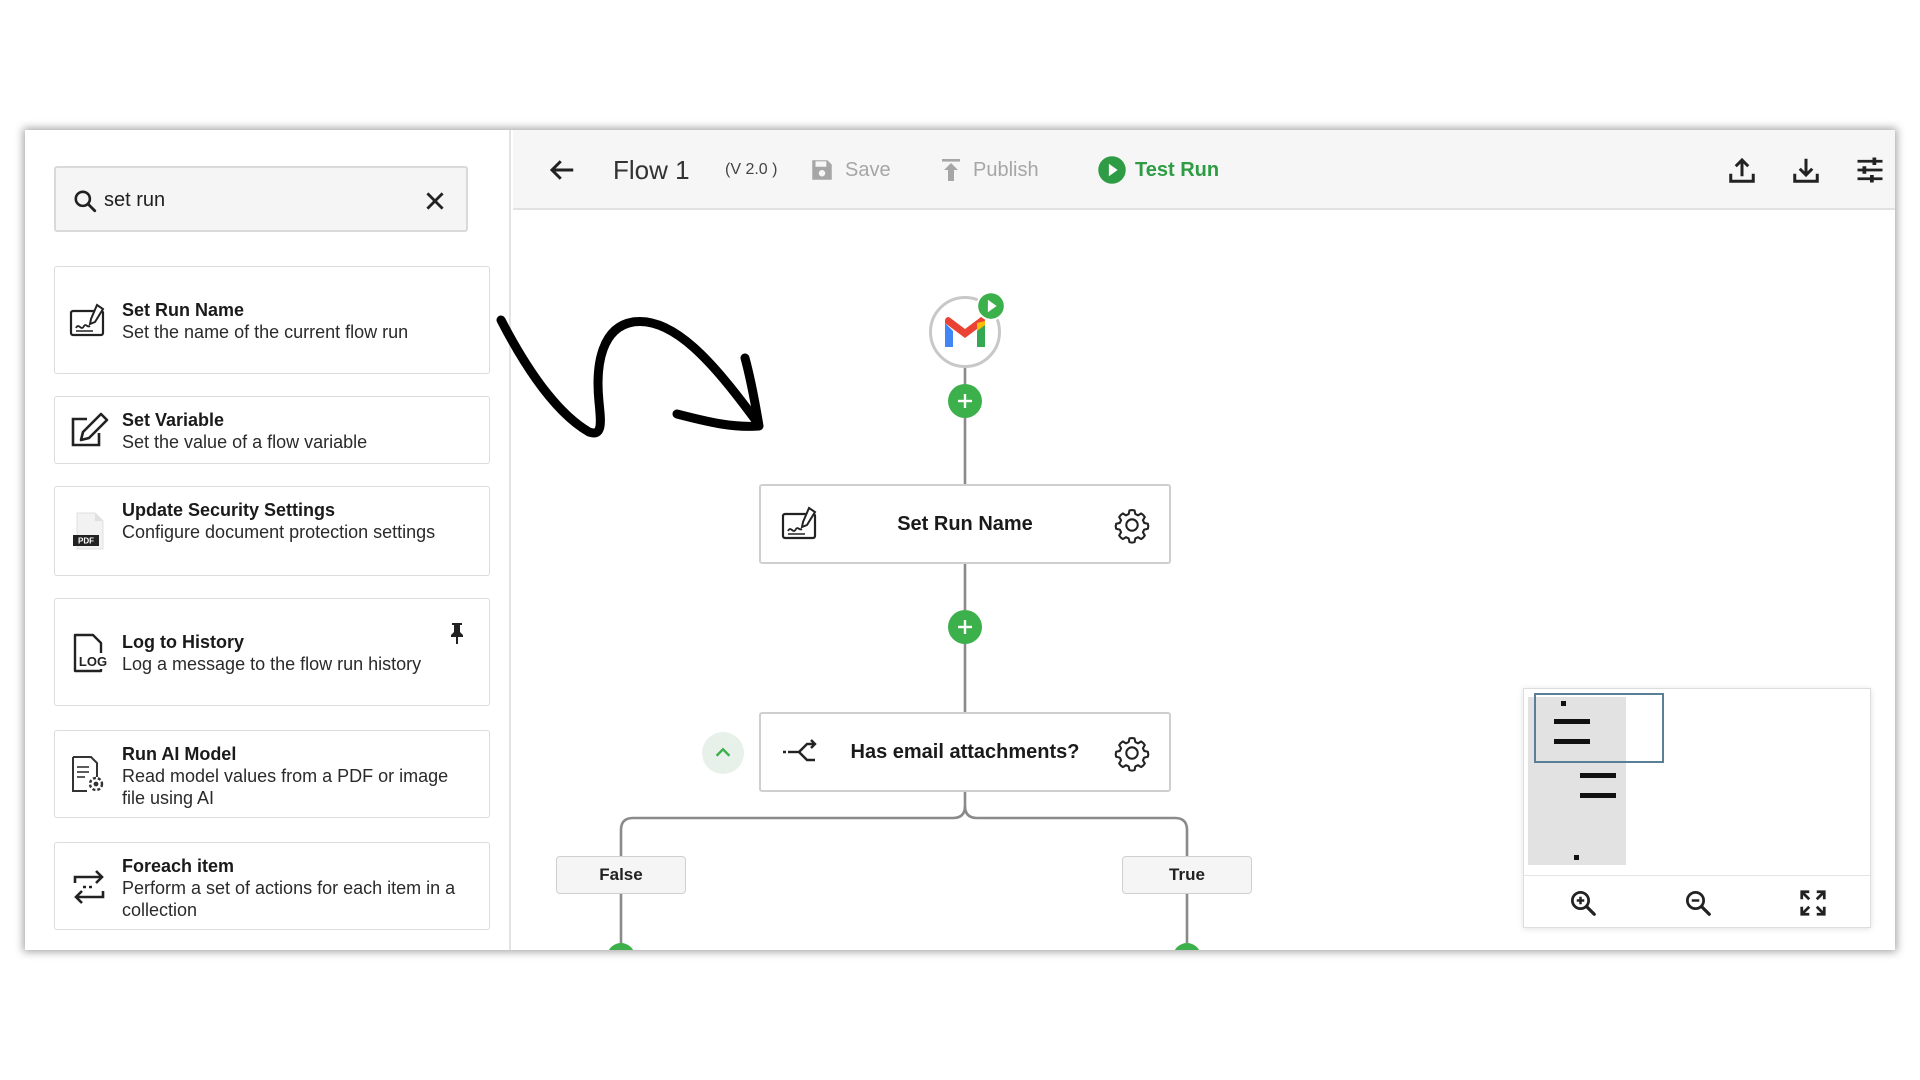 The width and height of the screenshot is (1920, 1080). What do you see at coordinates (1697, 785) in the screenshot?
I see `minimap-view` at bounding box center [1697, 785].